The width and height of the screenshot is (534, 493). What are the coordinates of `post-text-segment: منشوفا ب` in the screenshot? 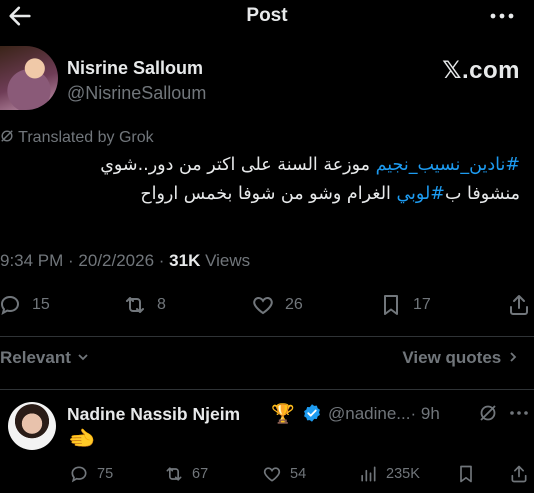 It's located at (482, 194).